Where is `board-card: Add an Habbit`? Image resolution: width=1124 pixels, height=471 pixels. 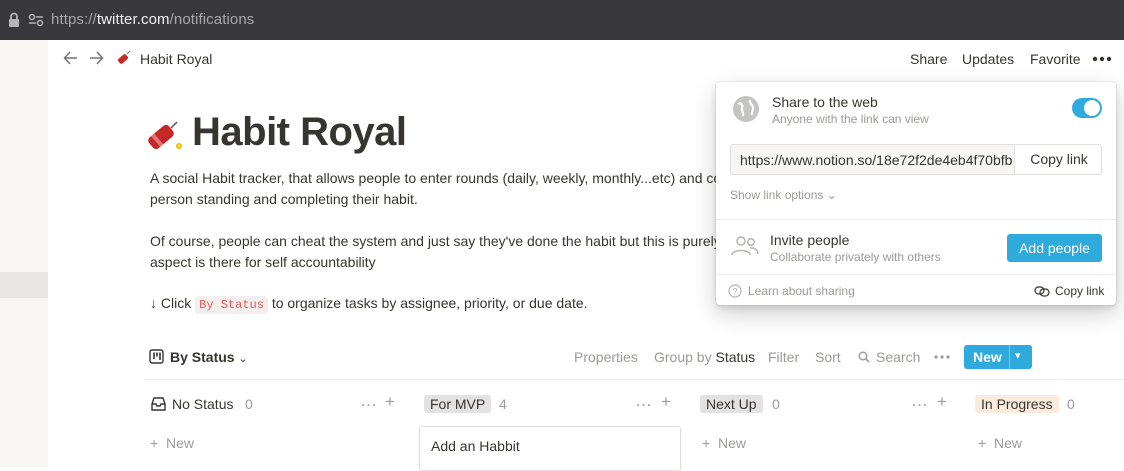 board-card: Add an Habbit is located at coordinates (550, 448).